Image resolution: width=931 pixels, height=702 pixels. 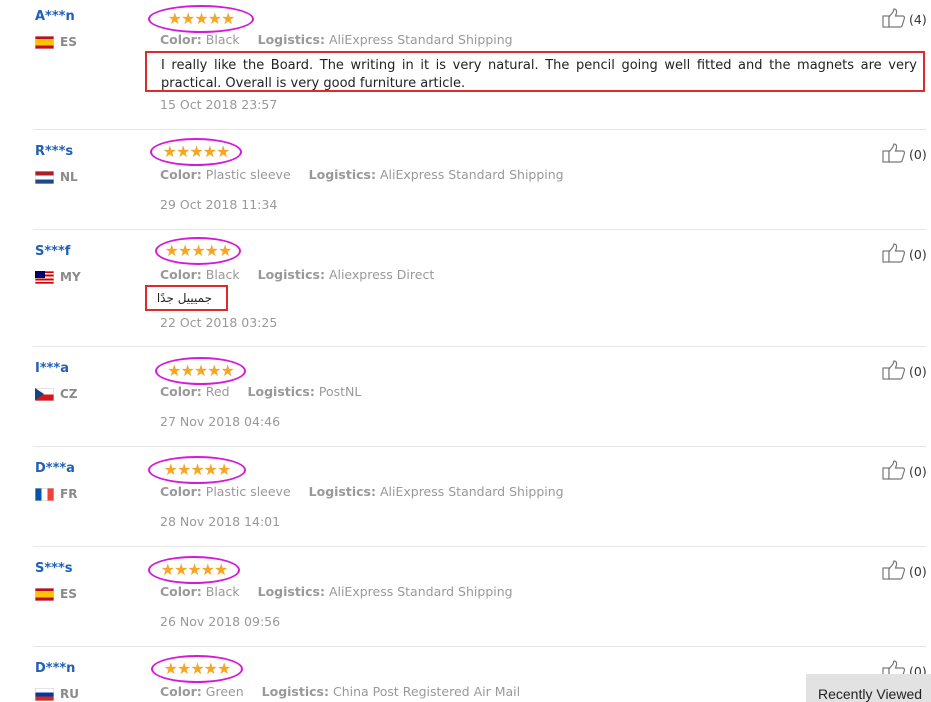 I want to click on review-date: 28 Nov 2018 14:01, so click(x=220, y=521).